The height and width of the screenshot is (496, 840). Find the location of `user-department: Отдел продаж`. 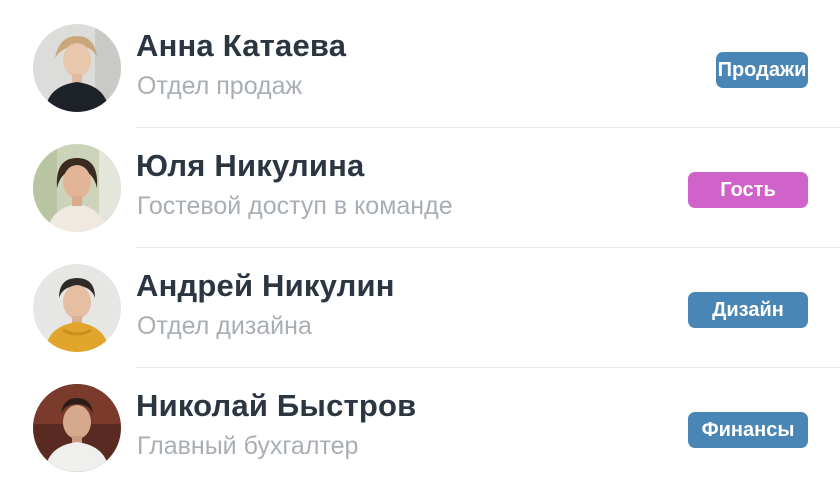

user-department: Отдел продаж is located at coordinates (220, 86).